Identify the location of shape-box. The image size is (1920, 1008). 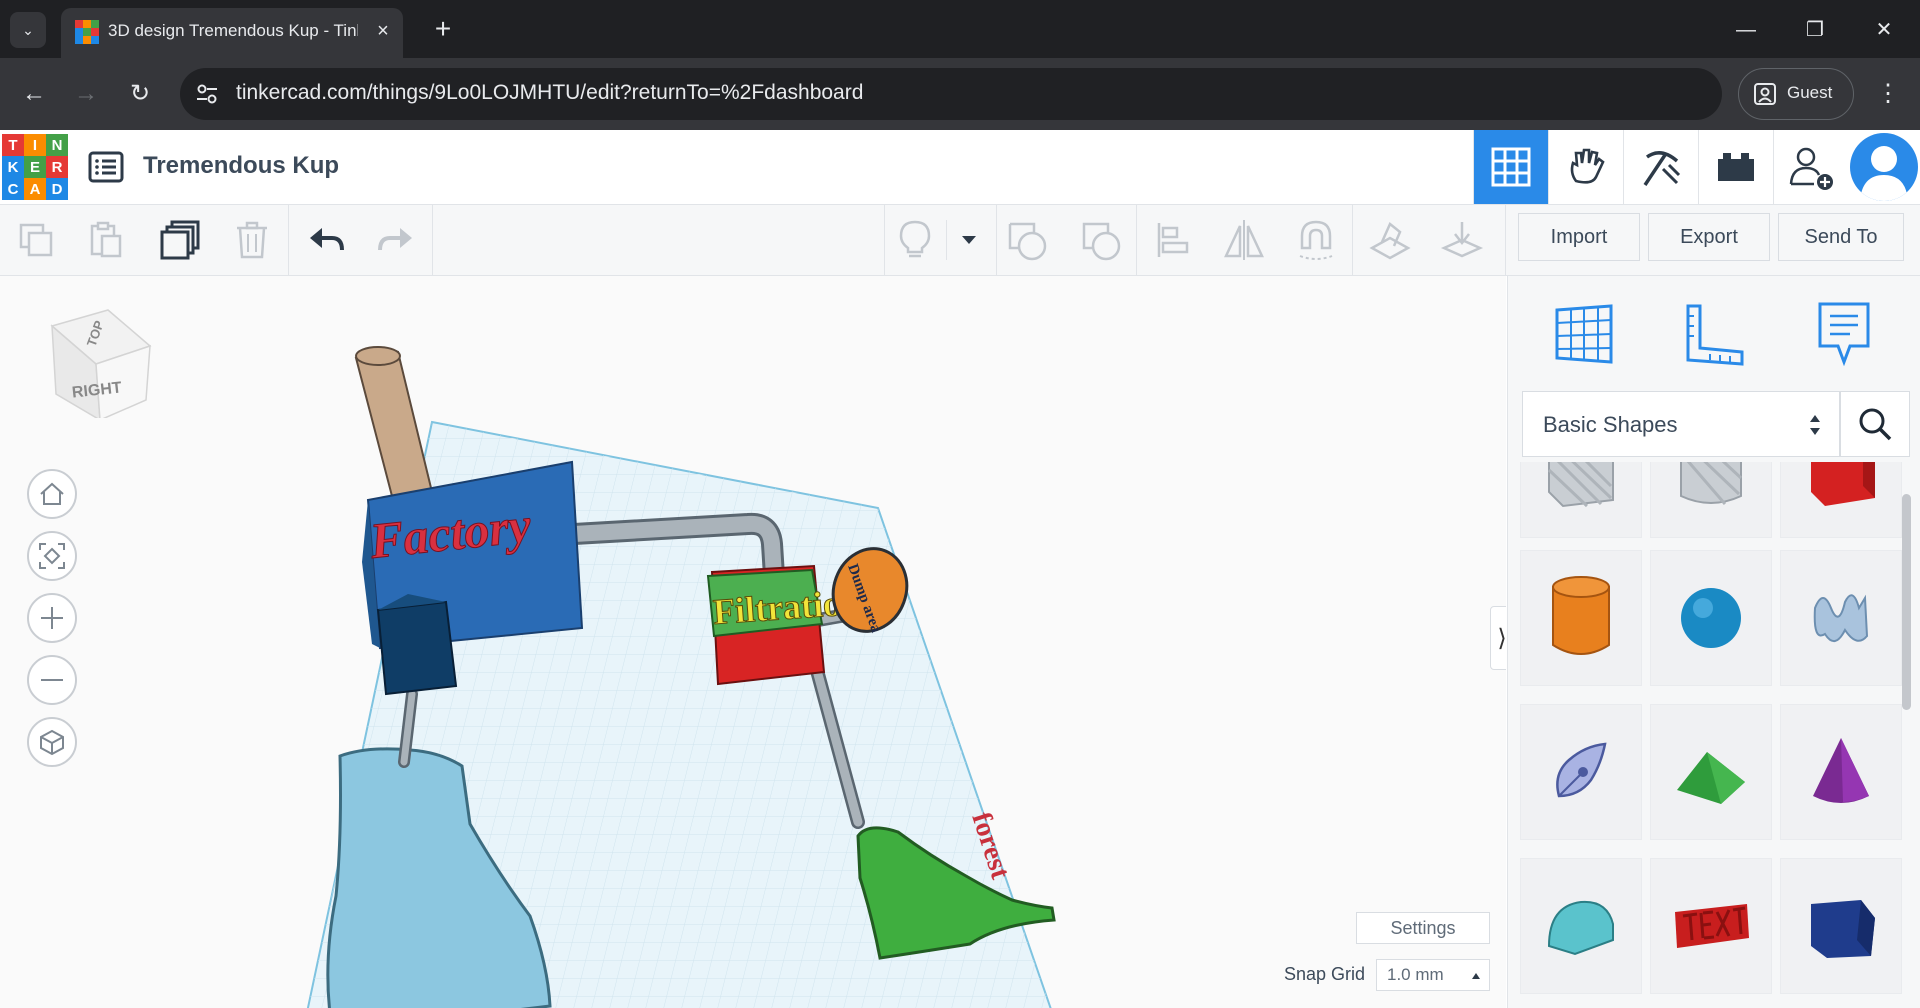
(1841, 500).